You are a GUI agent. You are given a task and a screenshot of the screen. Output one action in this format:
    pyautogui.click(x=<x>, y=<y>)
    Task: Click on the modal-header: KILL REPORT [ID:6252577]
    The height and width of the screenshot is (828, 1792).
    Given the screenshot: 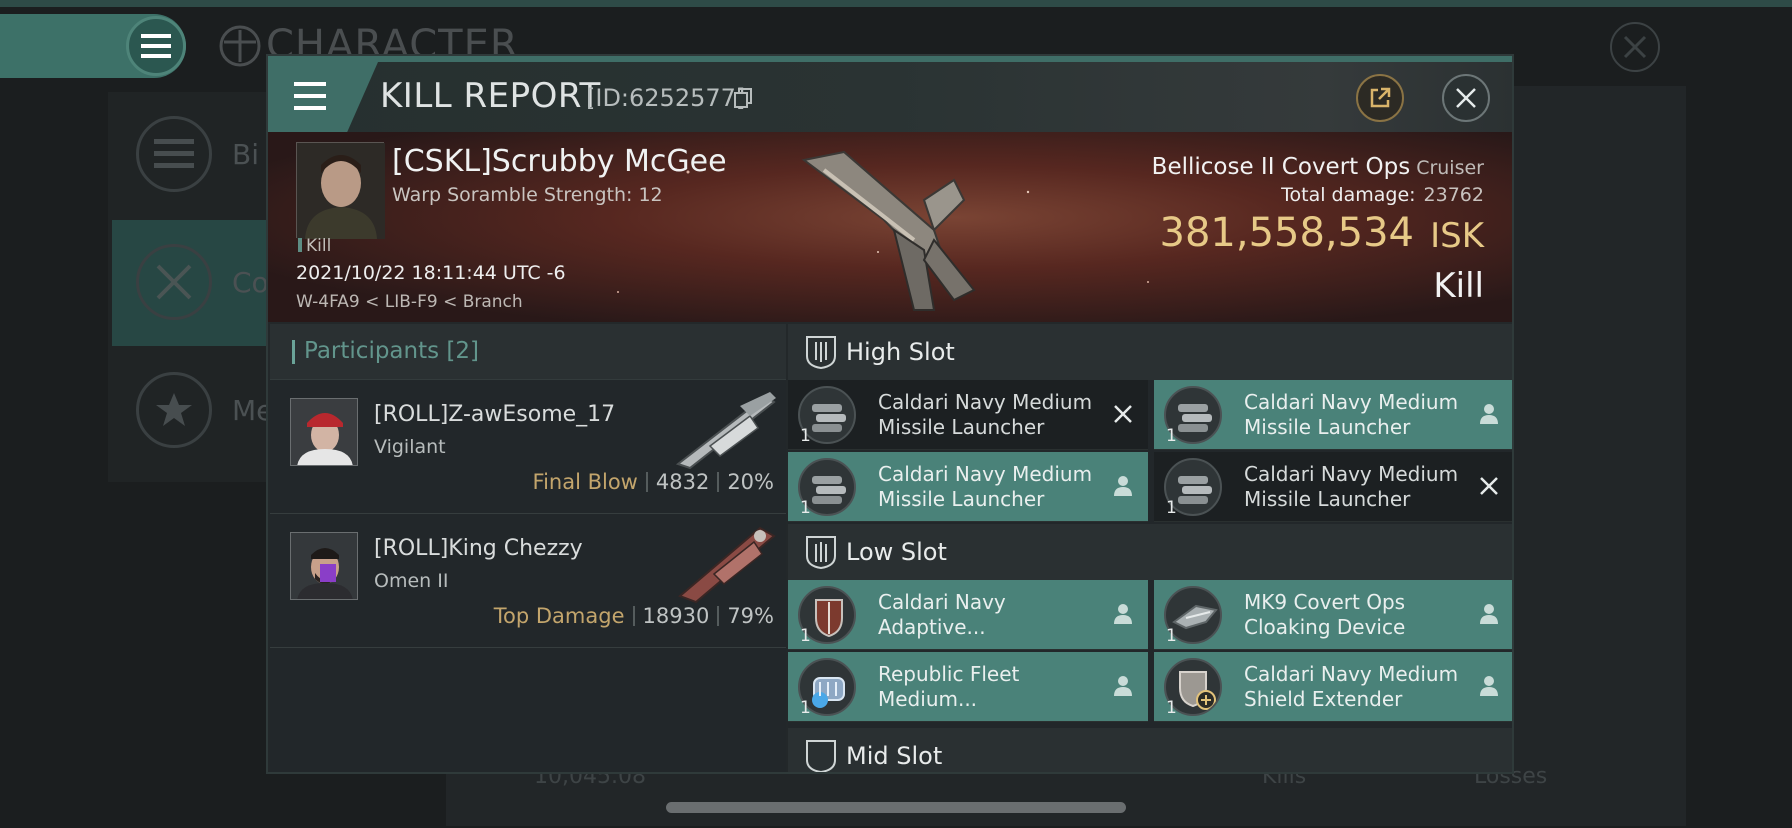 What is the action you would take?
    pyautogui.click(x=890, y=97)
    